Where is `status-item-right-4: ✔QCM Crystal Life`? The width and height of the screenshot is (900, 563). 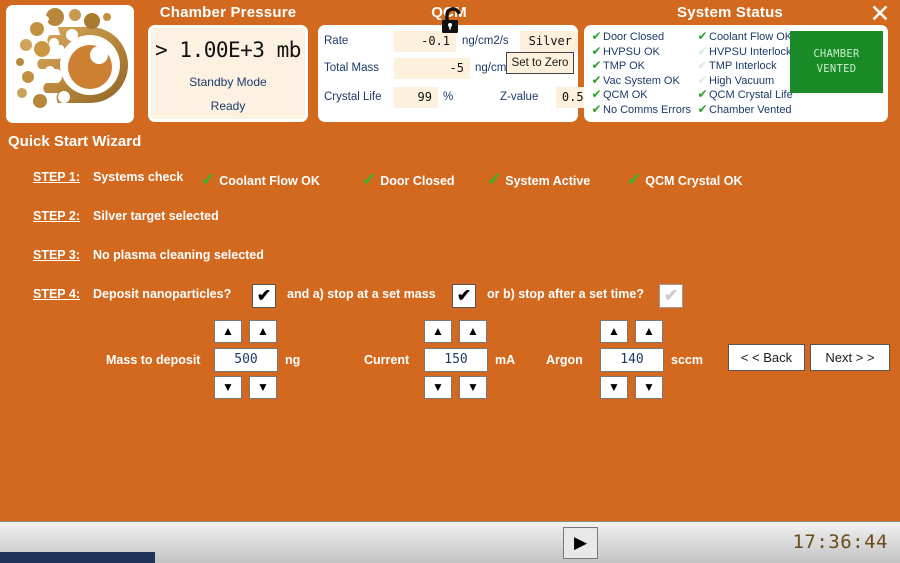 status-item-right-4: ✔QCM Crystal Life is located at coordinates (744, 94).